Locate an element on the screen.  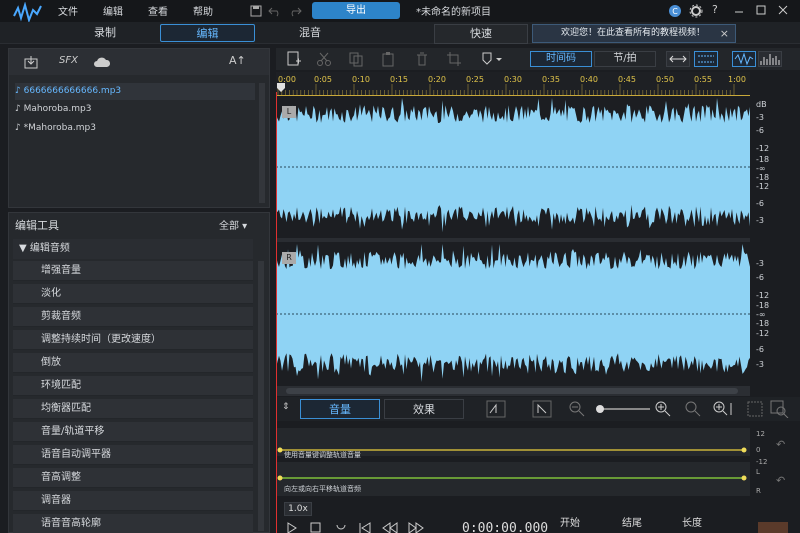
tab-mix: 混音 is located at coordinates (310, 33).